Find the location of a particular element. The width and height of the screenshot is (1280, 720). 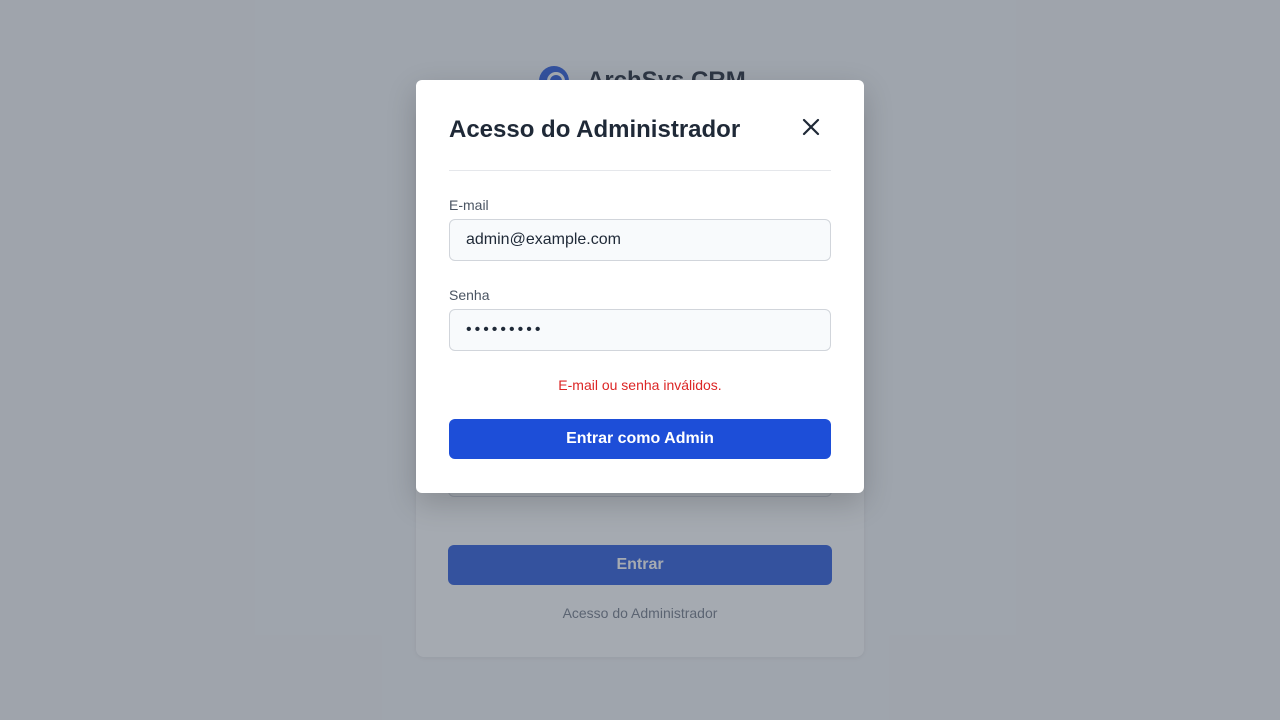

modal-header: Acesso do Administrador is located at coordinates (640, 125).